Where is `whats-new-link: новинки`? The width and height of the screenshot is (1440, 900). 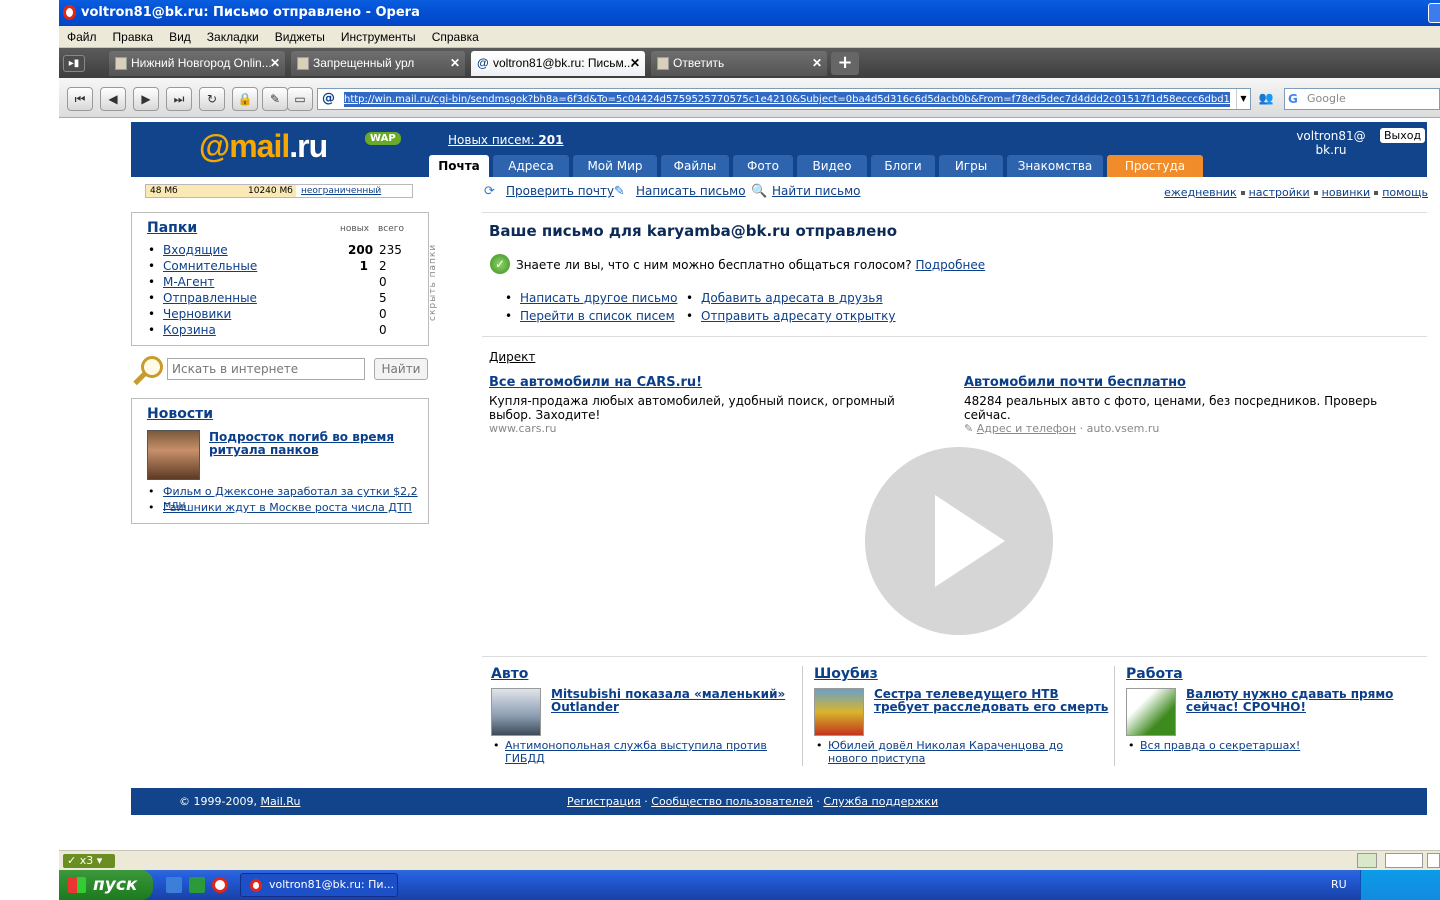
whats-new-link: новинки is located at coordinates (1346, 192).